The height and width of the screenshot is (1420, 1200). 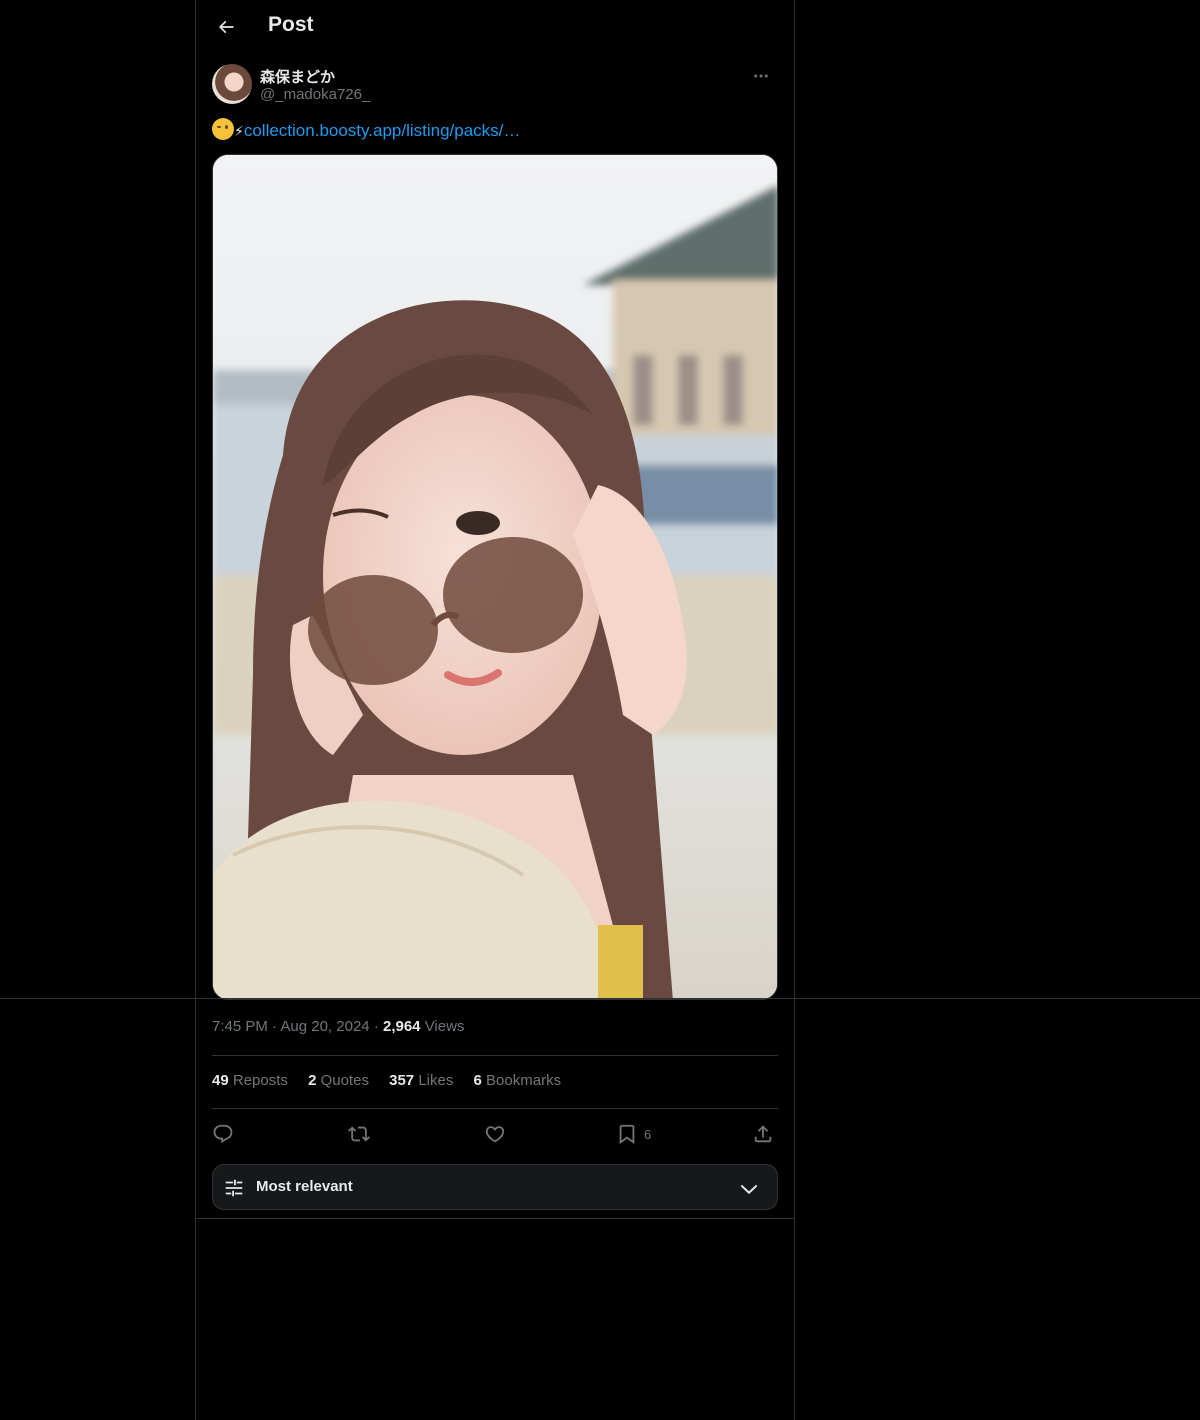 I want to click on post-author: 森保まどか @_madoka726_, so click(x=495, y=86).